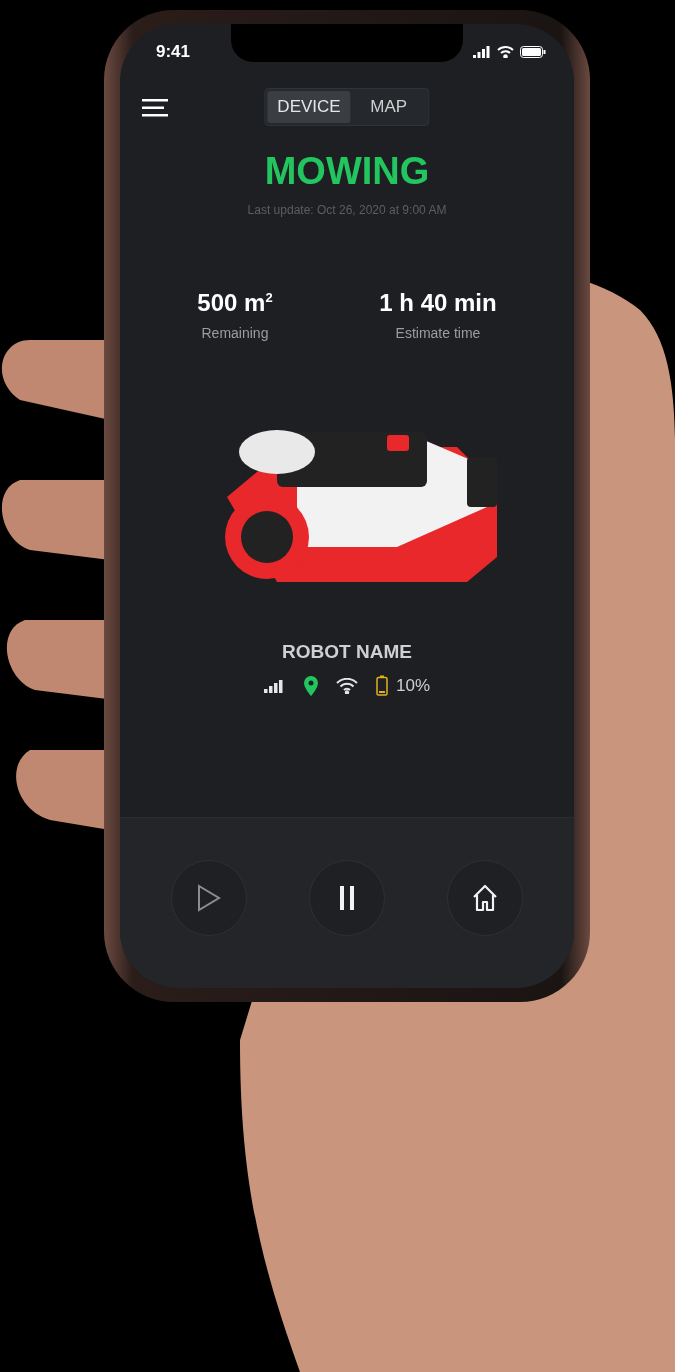 This screenshot has height=1372, width=675. Describe the element at coordinates (413, 685) in the screenshot. I see `battery-percentage: 10%` at that location.